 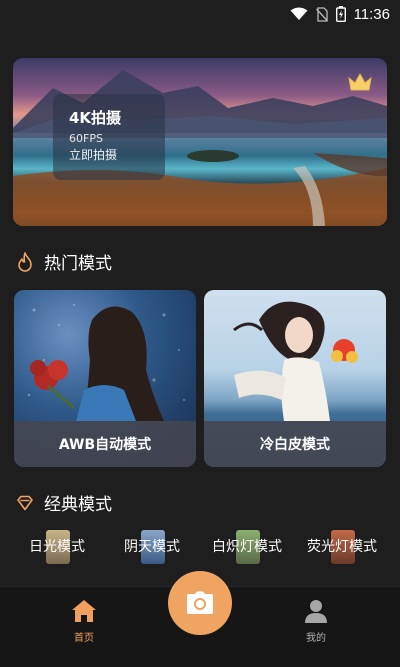 I want to click on hot-modes-header: 热门模式, so click(x=64, y=261).